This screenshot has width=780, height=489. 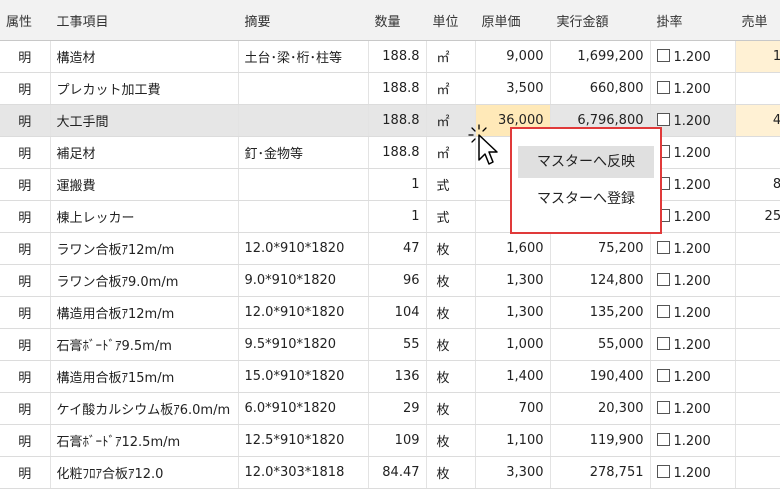 I want to click on row-item-name-cell: 運搬費, so click(x=144, y=184).